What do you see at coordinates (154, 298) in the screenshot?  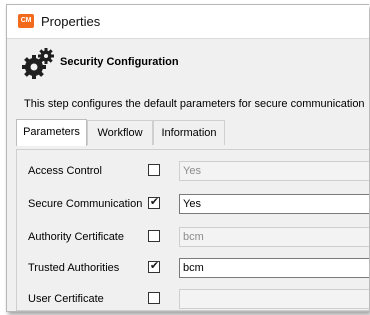 I see `user-certificate-checkbox` at bounding box center [154, 298].